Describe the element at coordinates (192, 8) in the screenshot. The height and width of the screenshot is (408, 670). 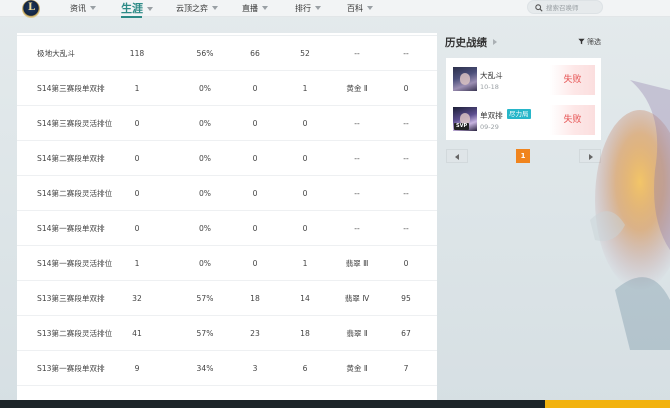
I see `nav-item-label: 云顶之弈` at that location.